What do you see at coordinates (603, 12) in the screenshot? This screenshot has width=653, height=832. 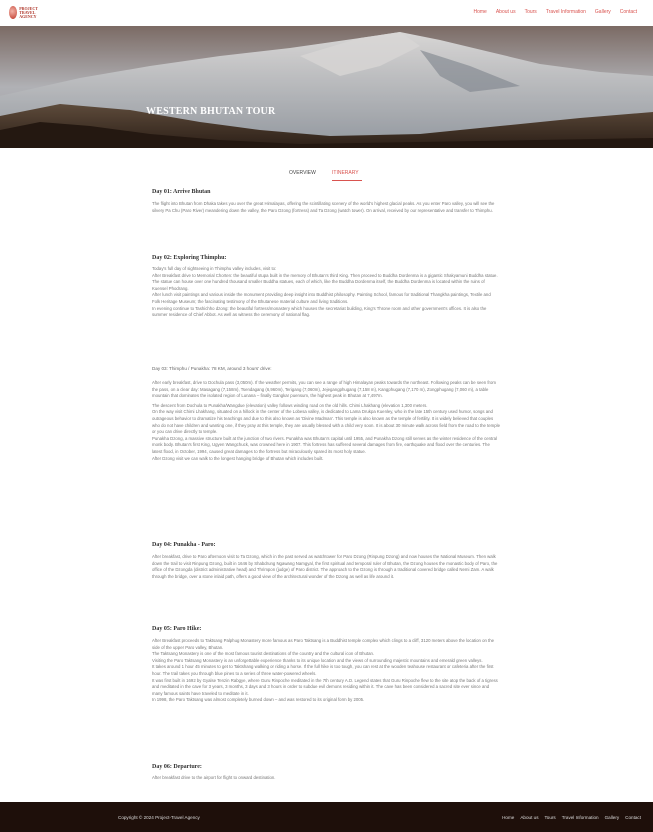 I see `nav-gallery-link: Gallery` at bounding box center [603, 12].